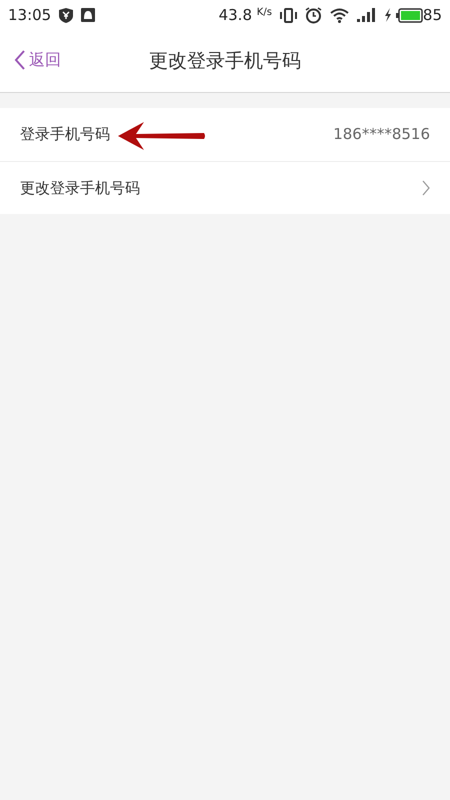 The image size is (450, 800). What do you see at coordinates (30, 15) in the screenshot?
I see `status-time: 13:05` at bounding box center [30, 15].